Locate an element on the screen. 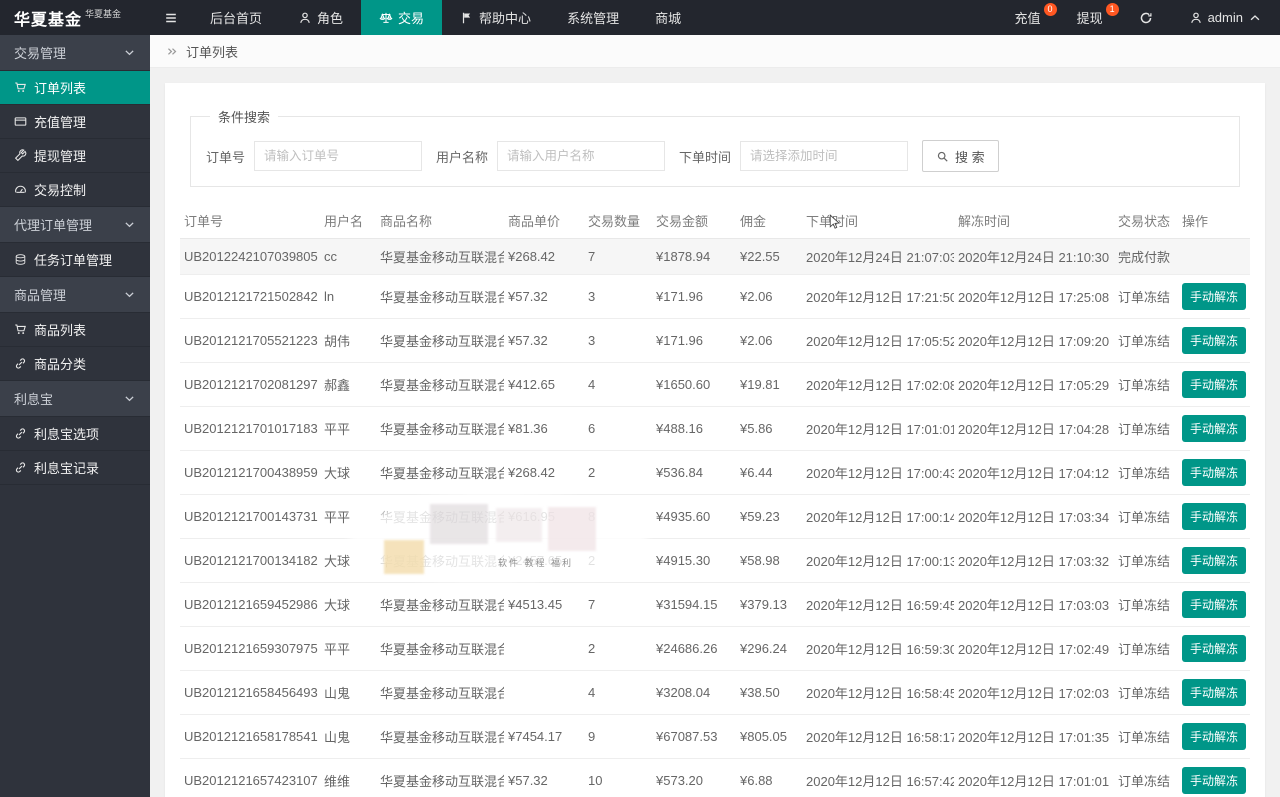 This screenshot has width=1280, height=797. search-button: 搜 索 is located at coordinates (960, 156).